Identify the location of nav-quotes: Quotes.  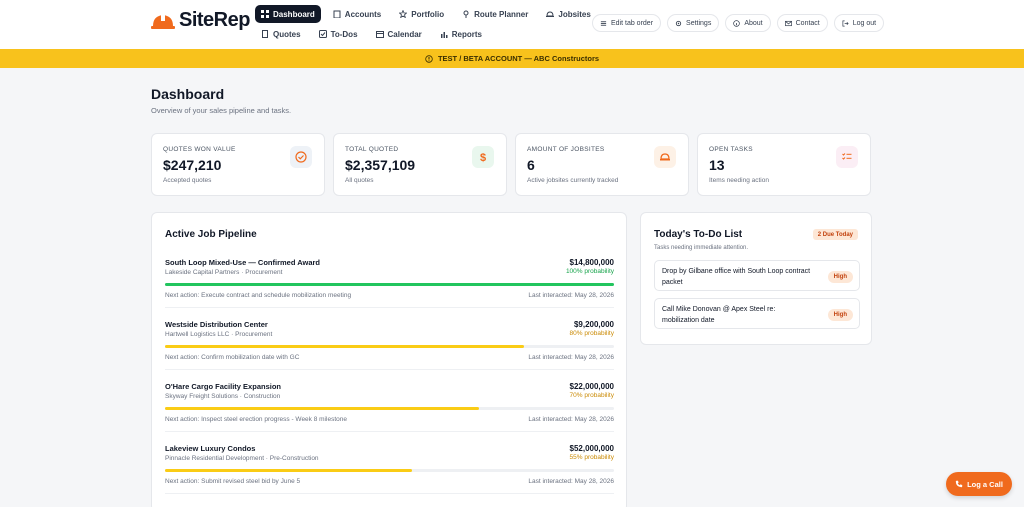
(281, 34).